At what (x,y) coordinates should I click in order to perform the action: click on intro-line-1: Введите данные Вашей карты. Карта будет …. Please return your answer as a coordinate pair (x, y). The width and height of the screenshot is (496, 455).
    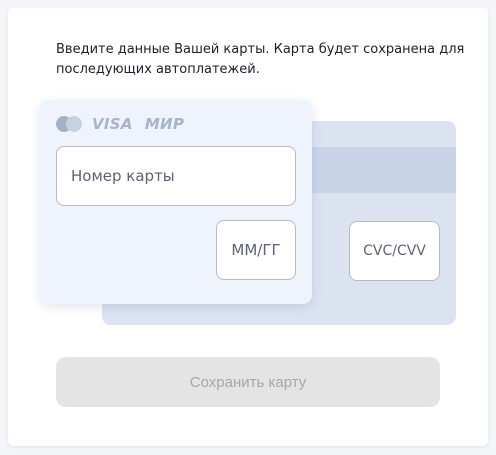
    Looking at the image, I should click on (260, 49).